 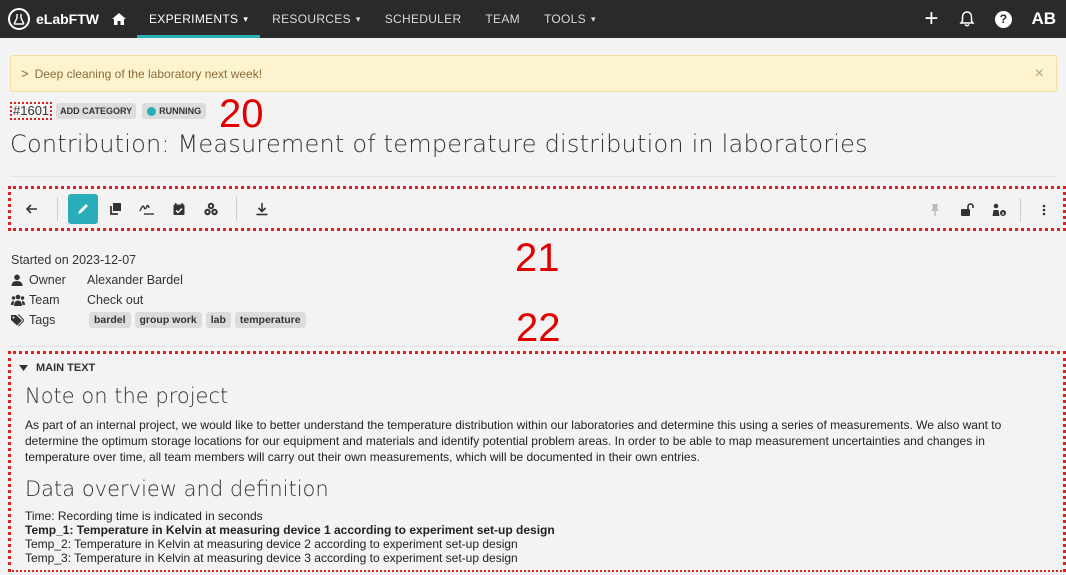 I want to click on request-action-button, so click(x=999, y=210).